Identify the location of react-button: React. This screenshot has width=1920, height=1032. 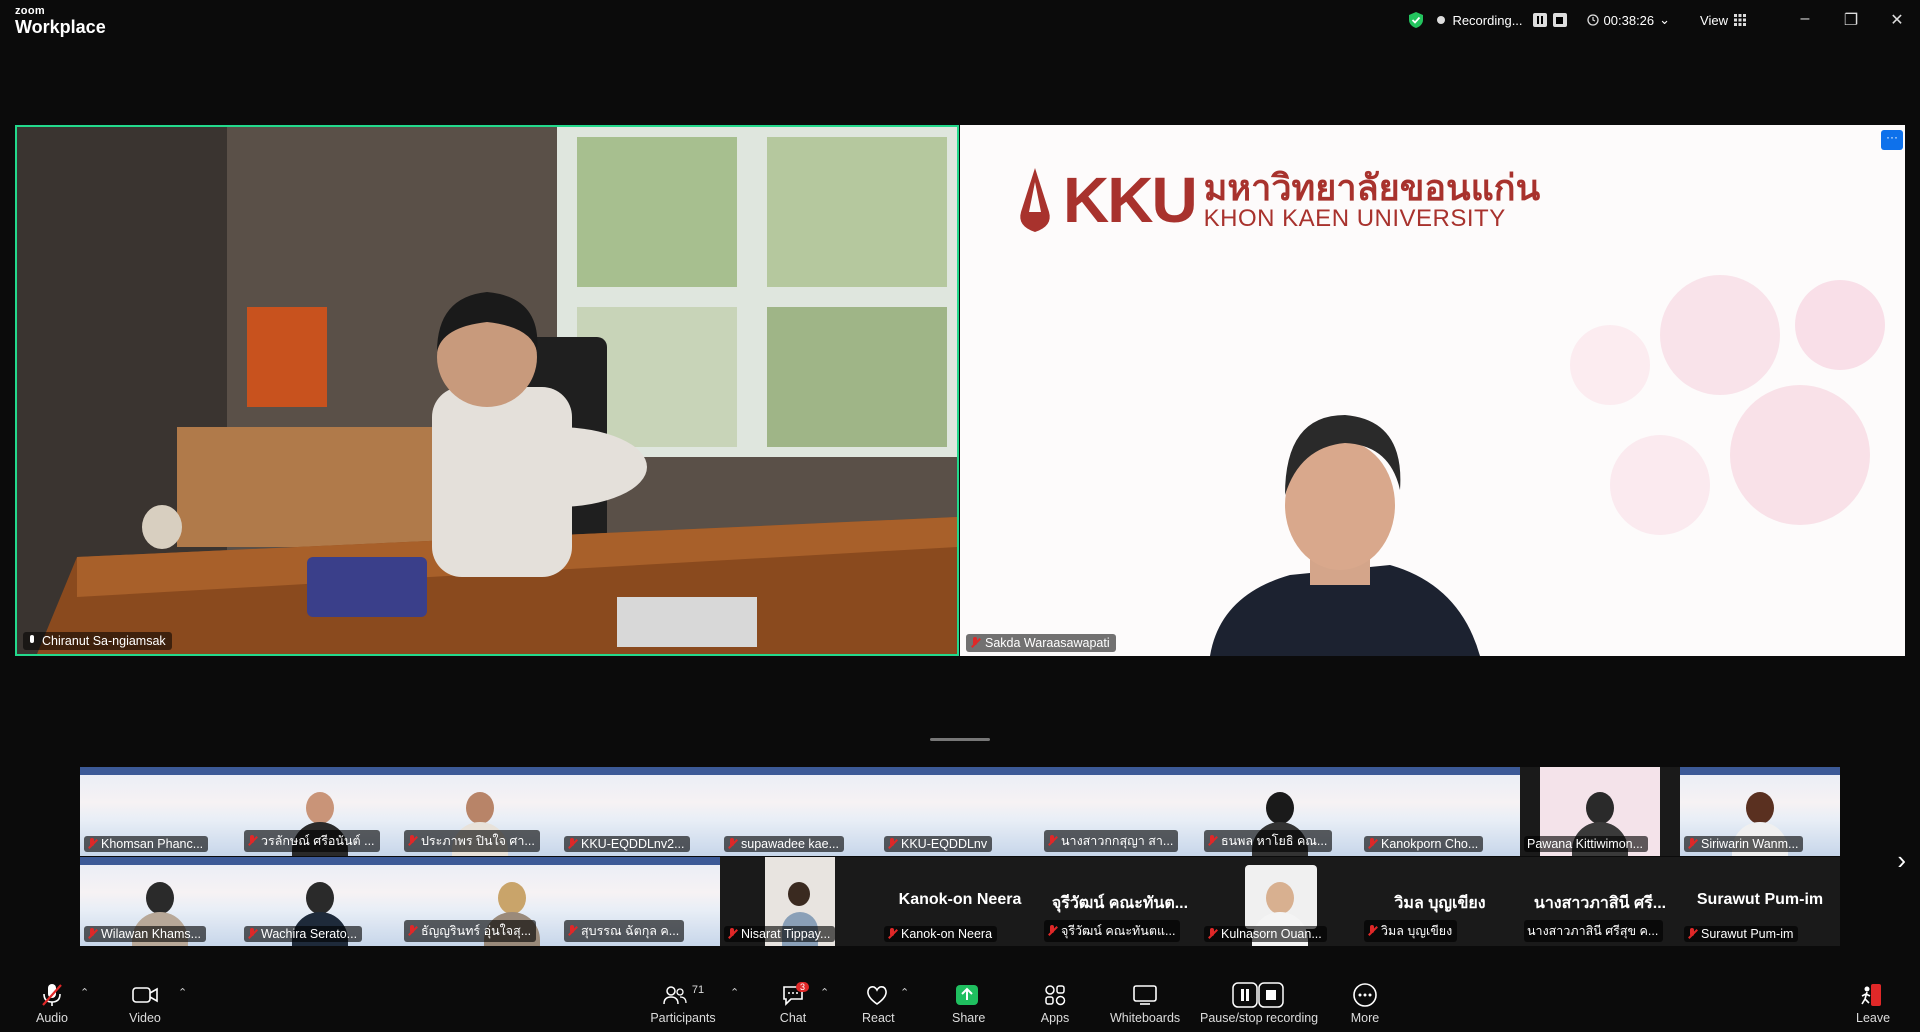
(878, 1003).